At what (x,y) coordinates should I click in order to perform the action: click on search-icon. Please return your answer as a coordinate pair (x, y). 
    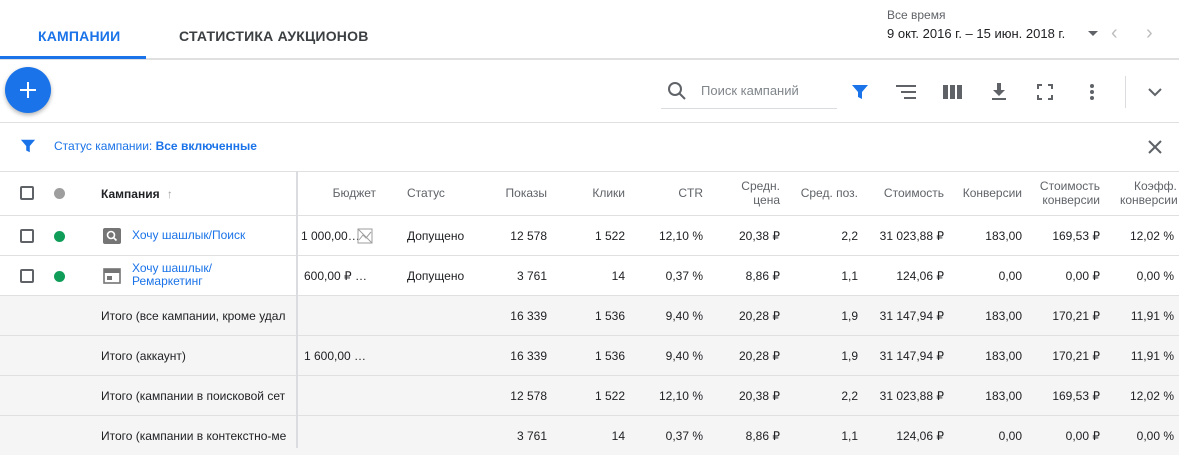
    Looking at the image, I should click on (677, 91).